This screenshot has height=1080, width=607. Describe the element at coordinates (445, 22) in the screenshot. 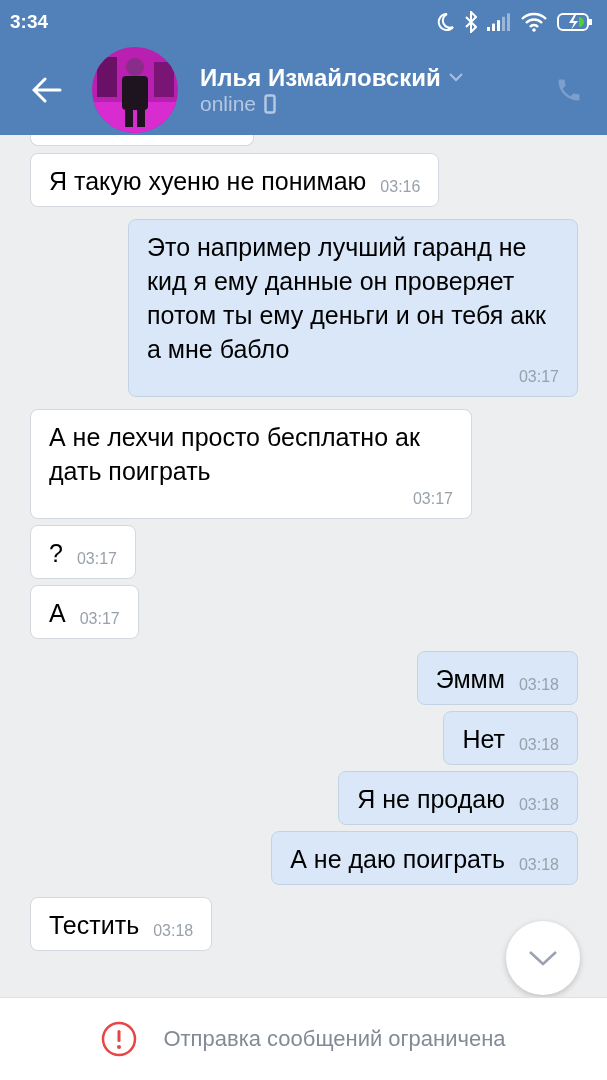

I see `moon-icon` at that location.